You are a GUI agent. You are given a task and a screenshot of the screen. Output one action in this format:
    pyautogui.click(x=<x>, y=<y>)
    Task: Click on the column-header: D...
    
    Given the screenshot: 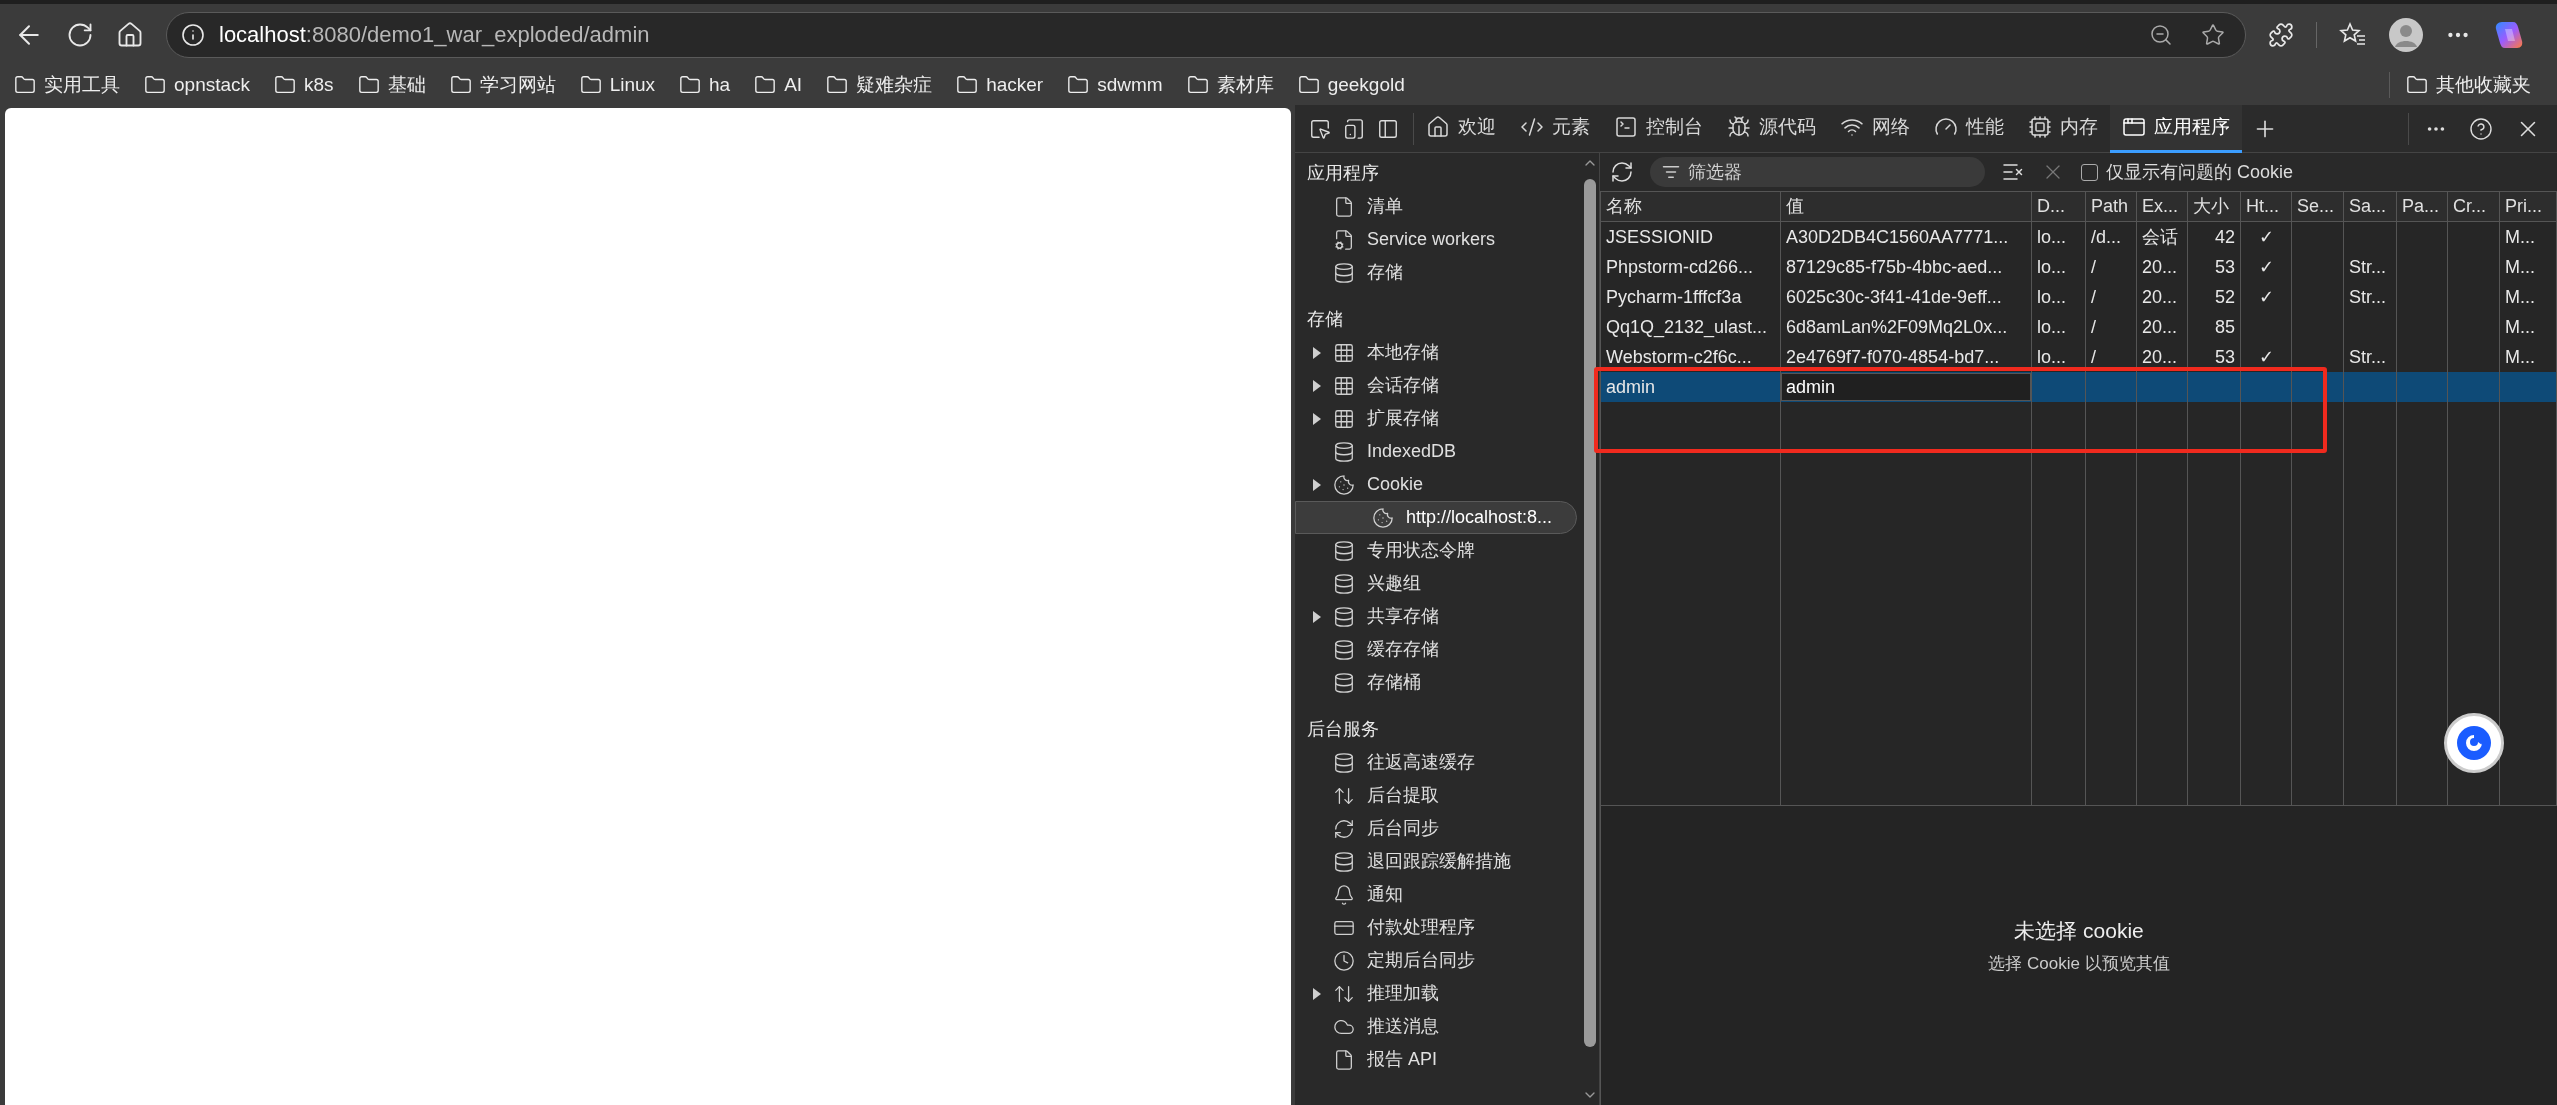 What is the action you would take?
    pyautogui.click(x=2059, y=206)
    